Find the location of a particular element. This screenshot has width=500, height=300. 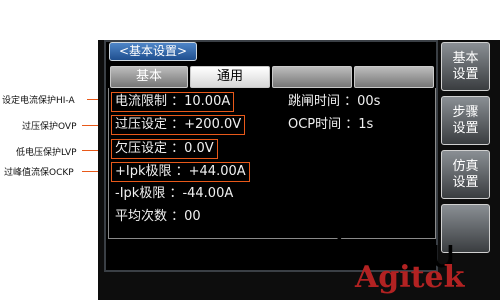

basic-settings-button: 基本 设置 is located at coordinates (465, 66).